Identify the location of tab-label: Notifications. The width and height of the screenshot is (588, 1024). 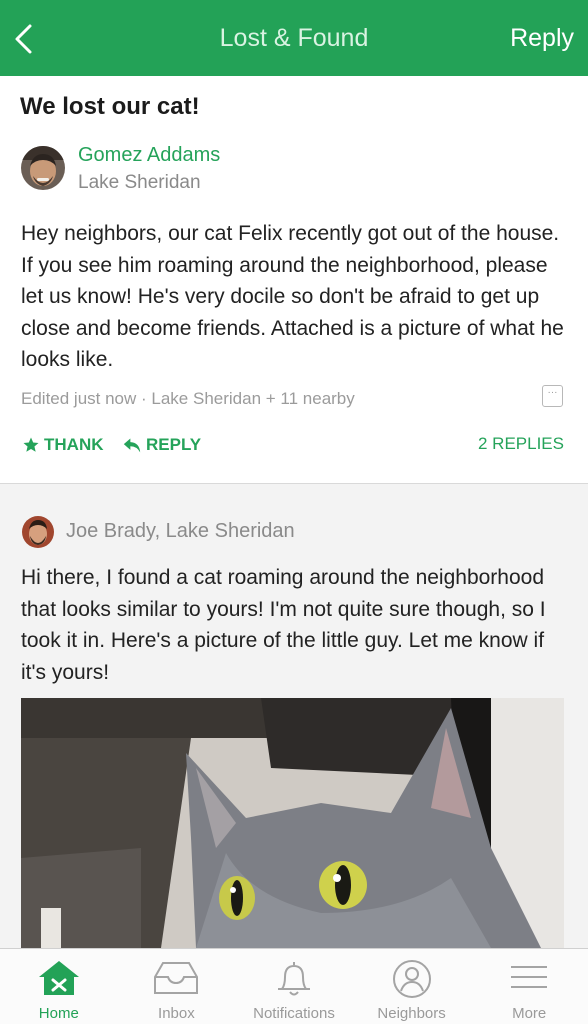
(294, 1013).